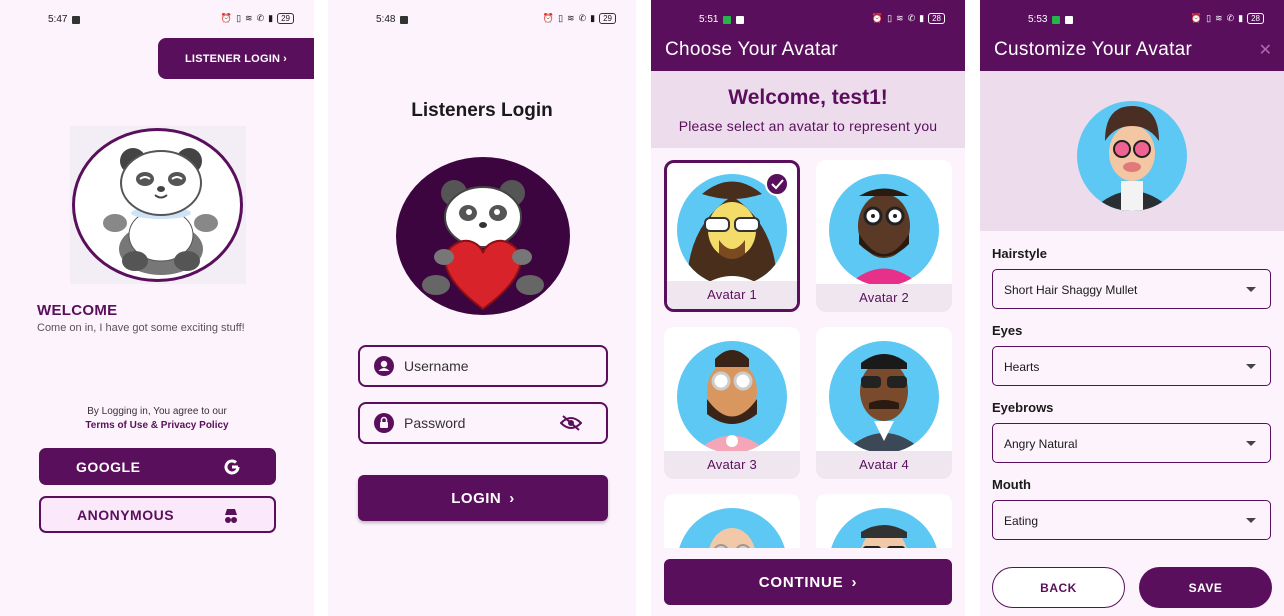 This screenshot has width=1284, height=616. I want to click on back-button: BACK, so click(1058, 587).